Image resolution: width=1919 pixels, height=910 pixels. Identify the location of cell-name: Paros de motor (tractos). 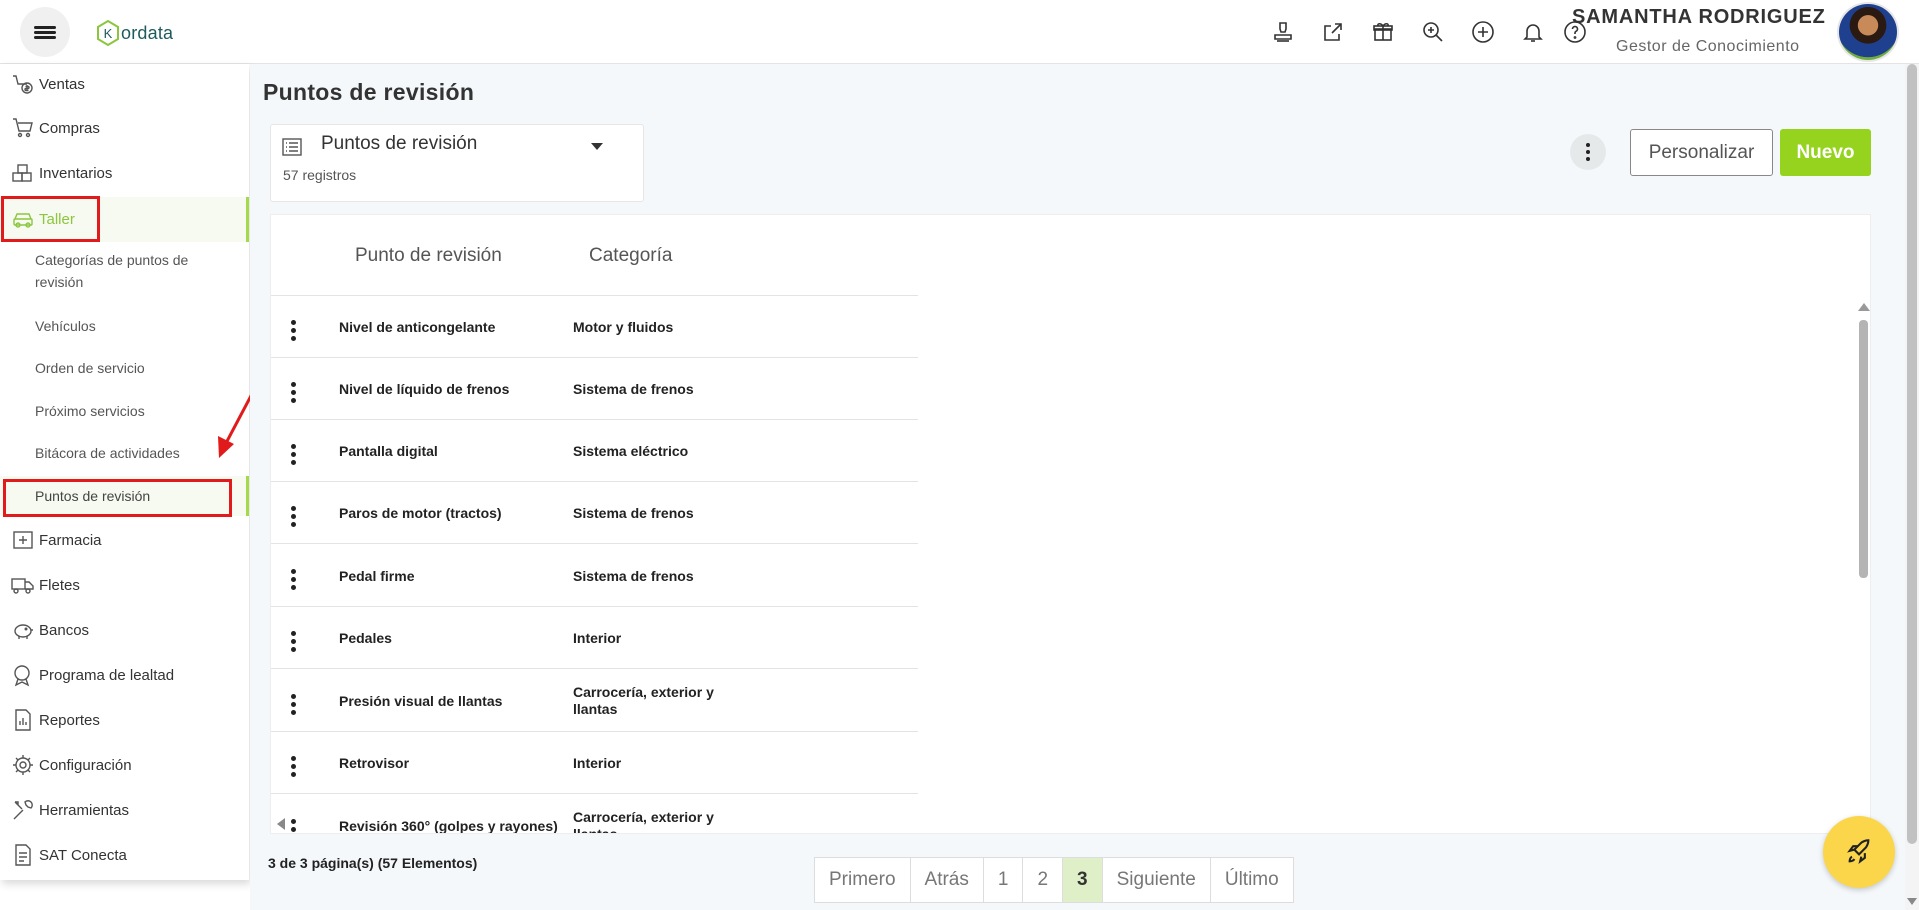
(420, 513).